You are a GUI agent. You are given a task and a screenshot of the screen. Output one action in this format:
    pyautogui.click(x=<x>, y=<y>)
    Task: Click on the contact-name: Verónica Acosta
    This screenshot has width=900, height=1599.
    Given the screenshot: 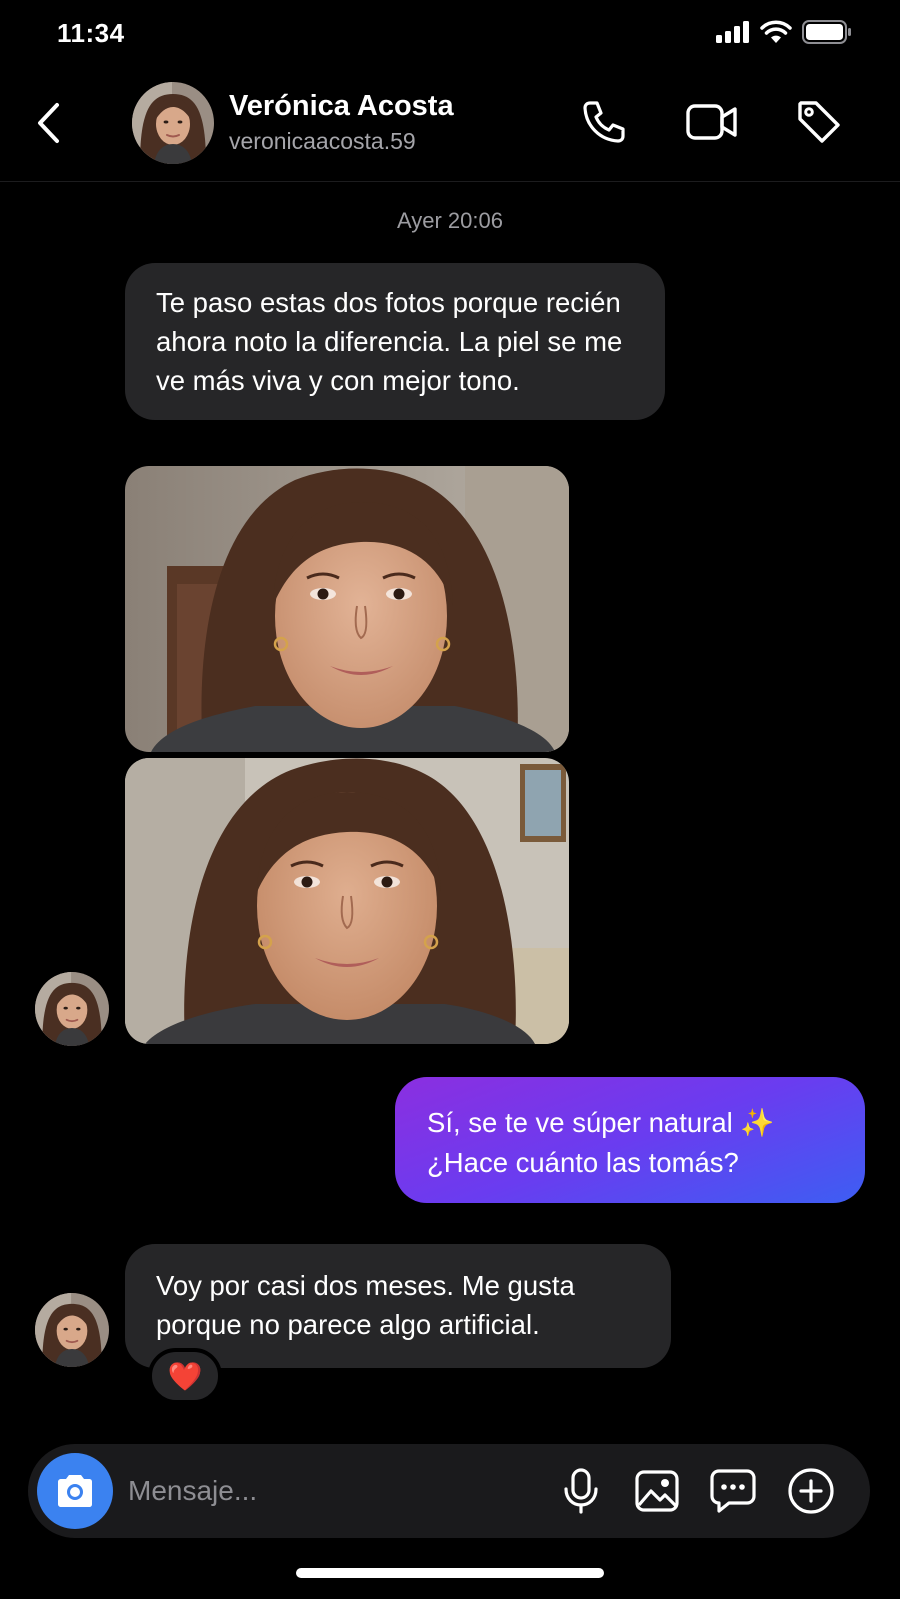 What is the action you would take?
    pyautogui.click(x=341, y=106)
    